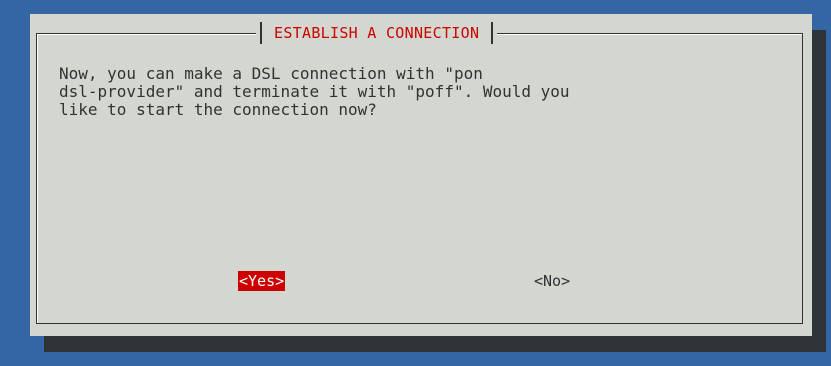  What do you see at coordinates (552, 281) in the screenshot?
I see `no-button: <No>` at bounding box center [552, 281].